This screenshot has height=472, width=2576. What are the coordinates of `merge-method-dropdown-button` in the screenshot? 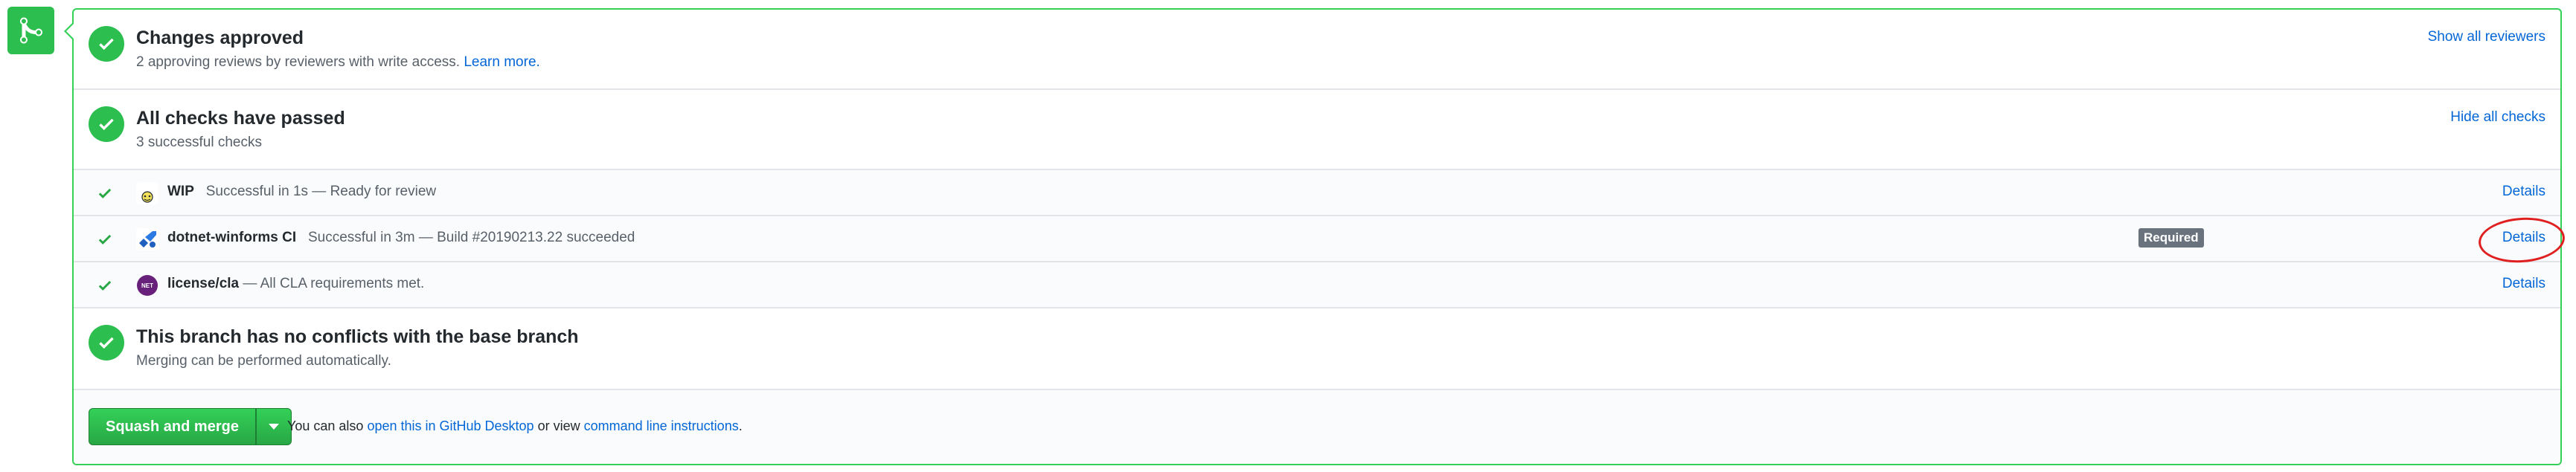 It's located at (273, 427).